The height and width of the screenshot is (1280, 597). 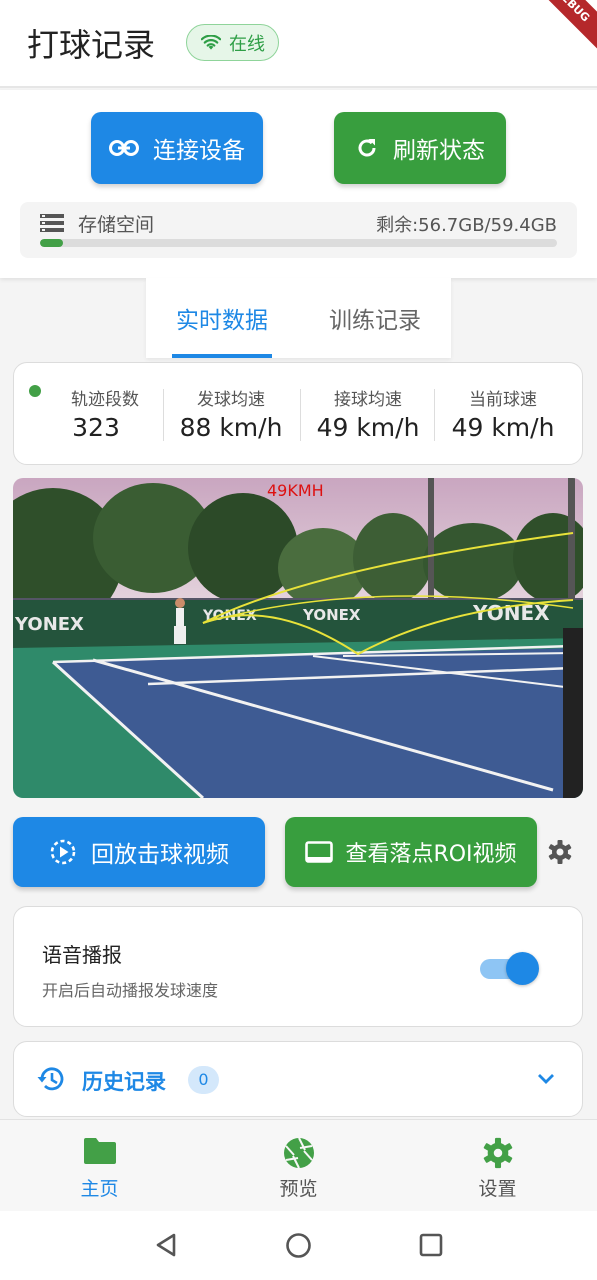 I want to click on nav-item-home: 主页, so click(x=99, y=1166).